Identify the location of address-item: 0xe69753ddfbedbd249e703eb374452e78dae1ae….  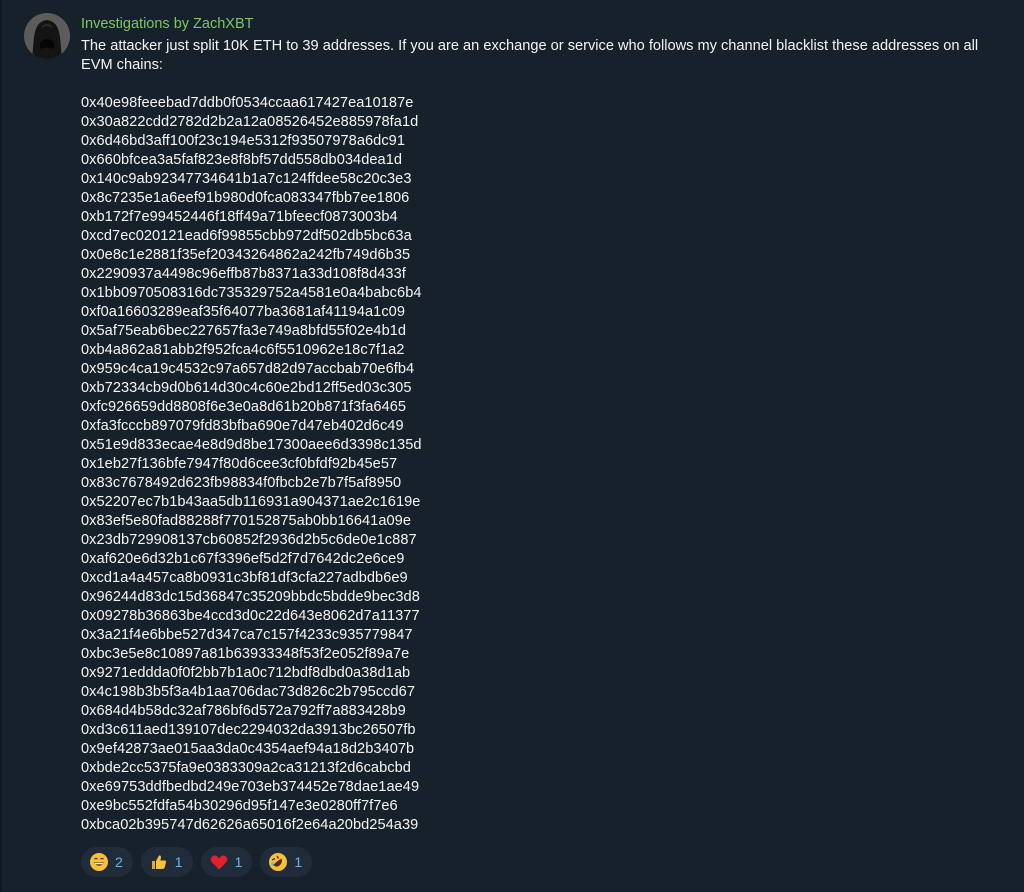
(250, 787).